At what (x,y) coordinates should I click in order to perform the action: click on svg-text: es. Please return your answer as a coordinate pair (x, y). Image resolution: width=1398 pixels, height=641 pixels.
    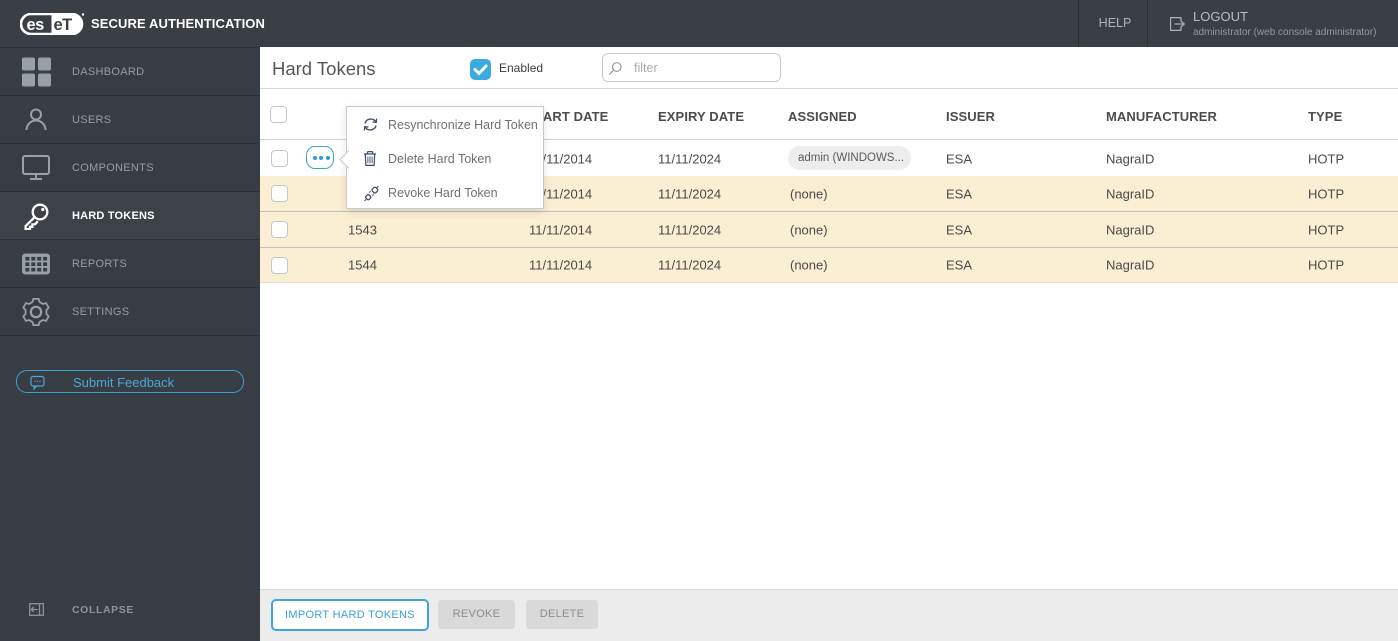
    Looking at the image, I should click on (36, 25).